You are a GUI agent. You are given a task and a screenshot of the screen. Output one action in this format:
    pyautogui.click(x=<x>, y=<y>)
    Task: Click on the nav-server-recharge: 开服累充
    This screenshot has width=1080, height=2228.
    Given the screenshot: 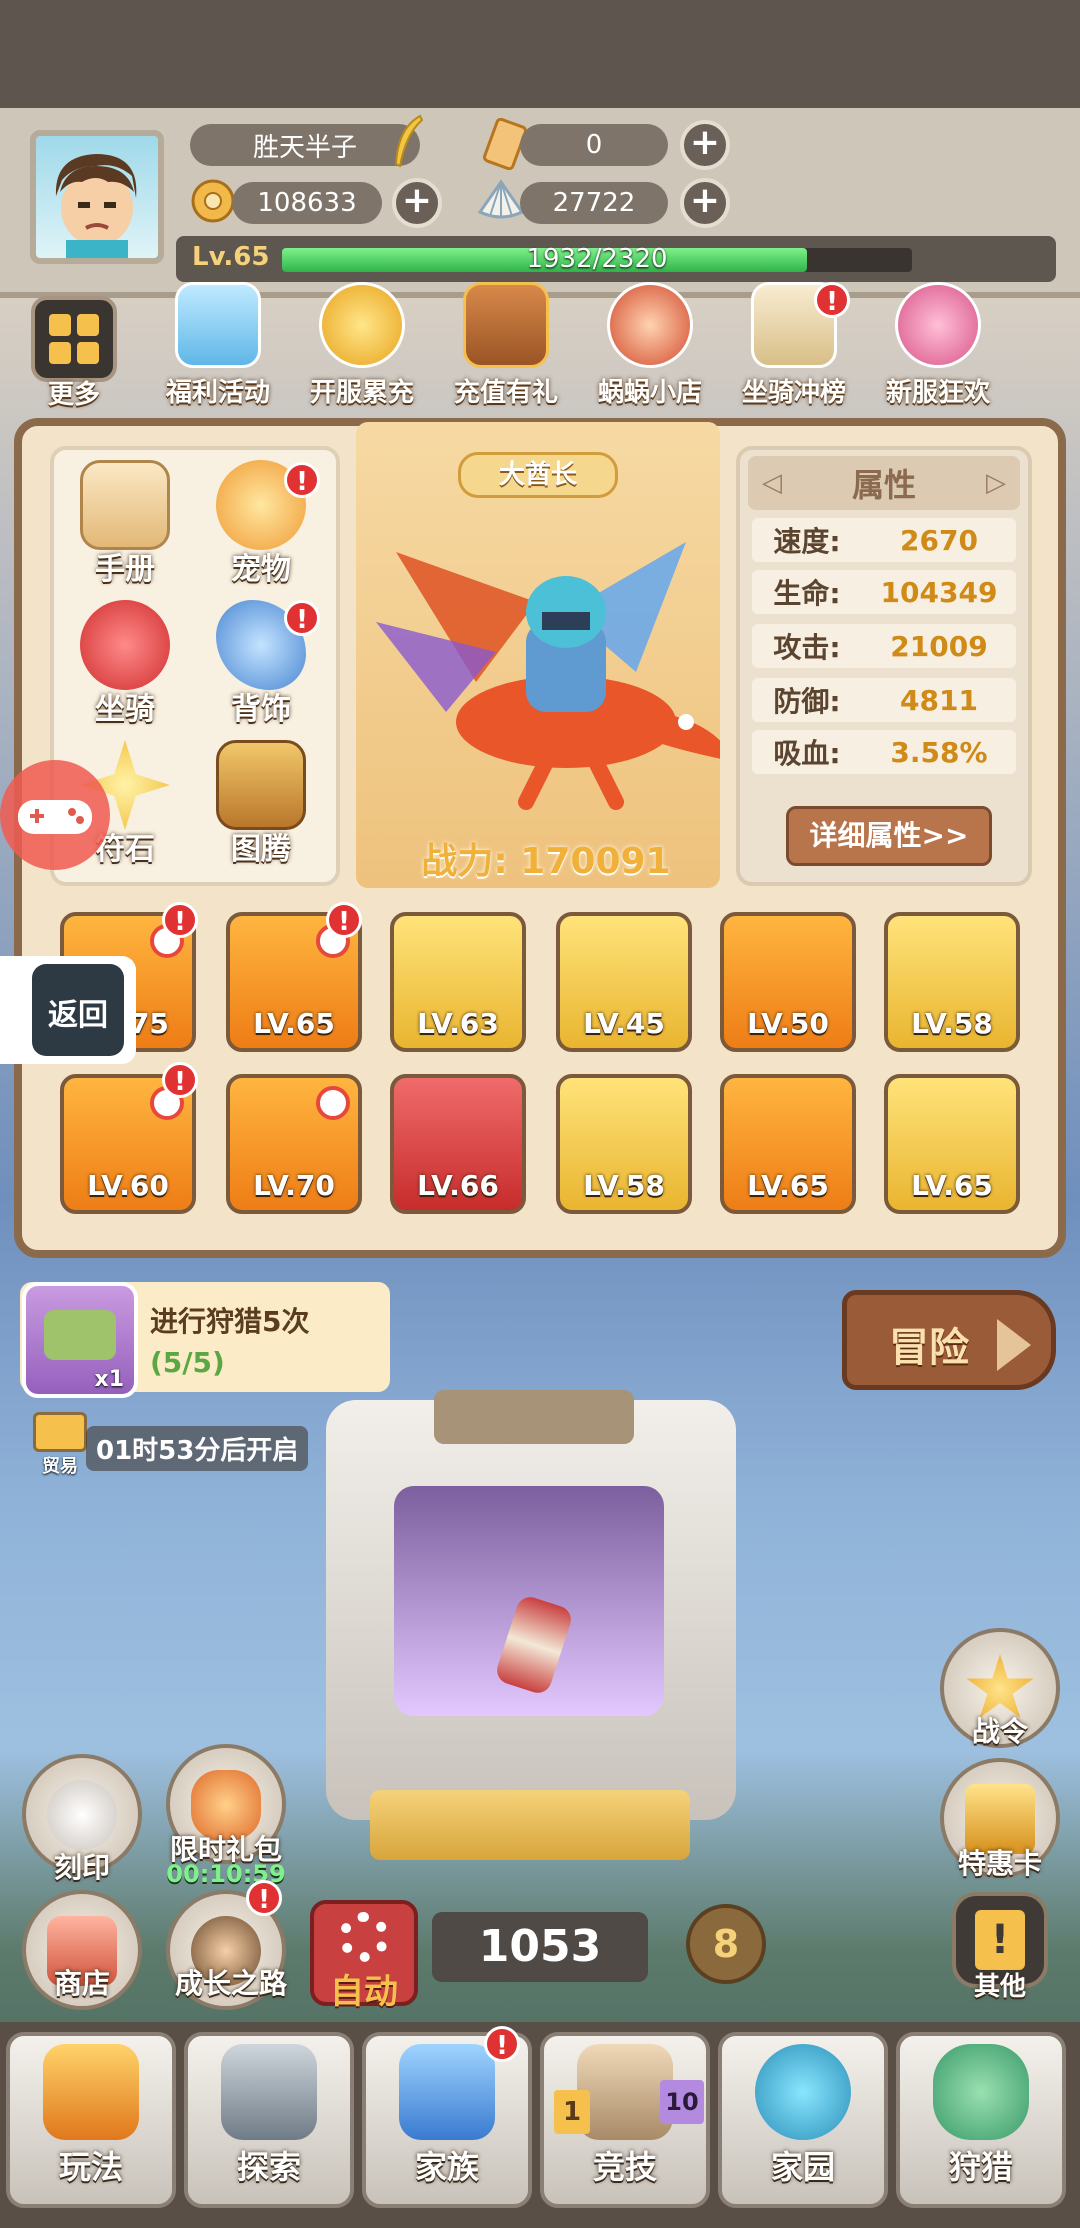 What is the action you would take?
    pyautogui.click(x=362, y=347)
    